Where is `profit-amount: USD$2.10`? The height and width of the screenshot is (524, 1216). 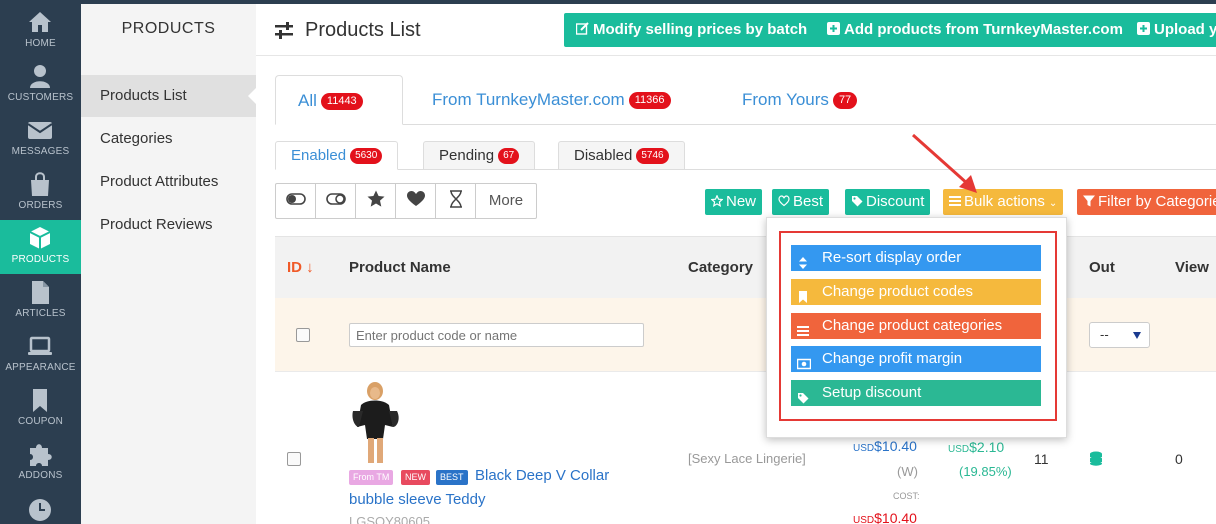 profit-amount: USD$2.10 is located at coordinates (976, 447).